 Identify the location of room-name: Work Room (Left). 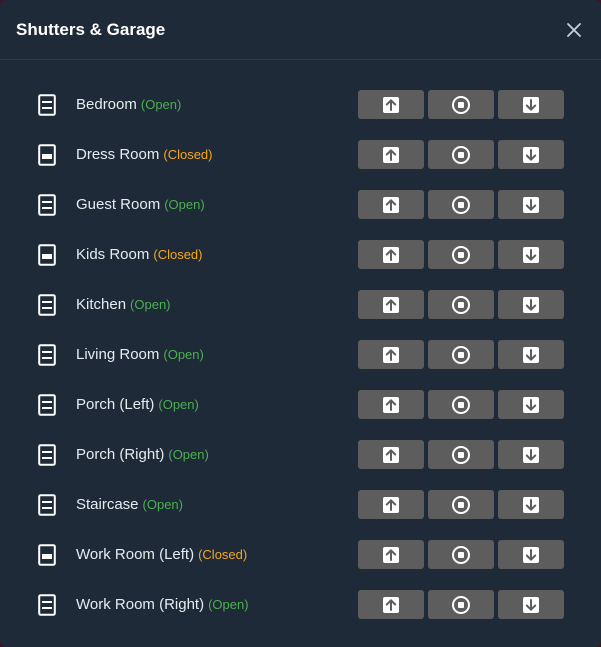
(135, 554).